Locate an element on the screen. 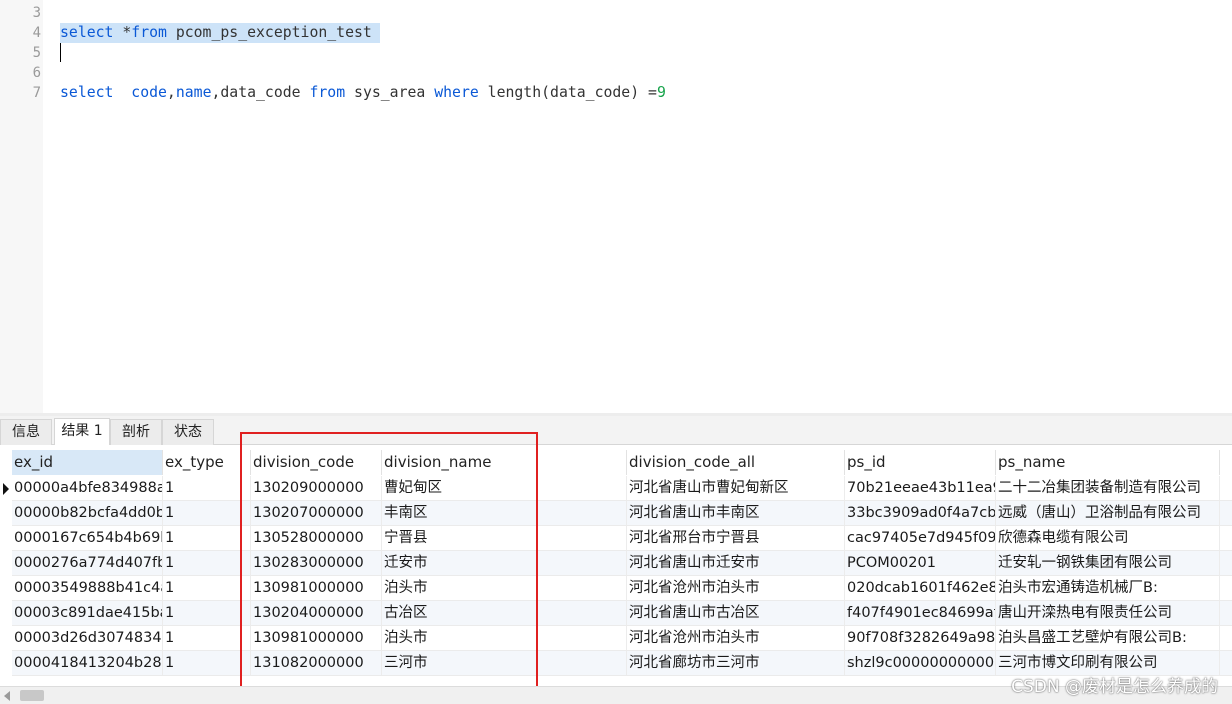  table-cell: cac97405e7d945f09 is located at coordinates (920, 538).